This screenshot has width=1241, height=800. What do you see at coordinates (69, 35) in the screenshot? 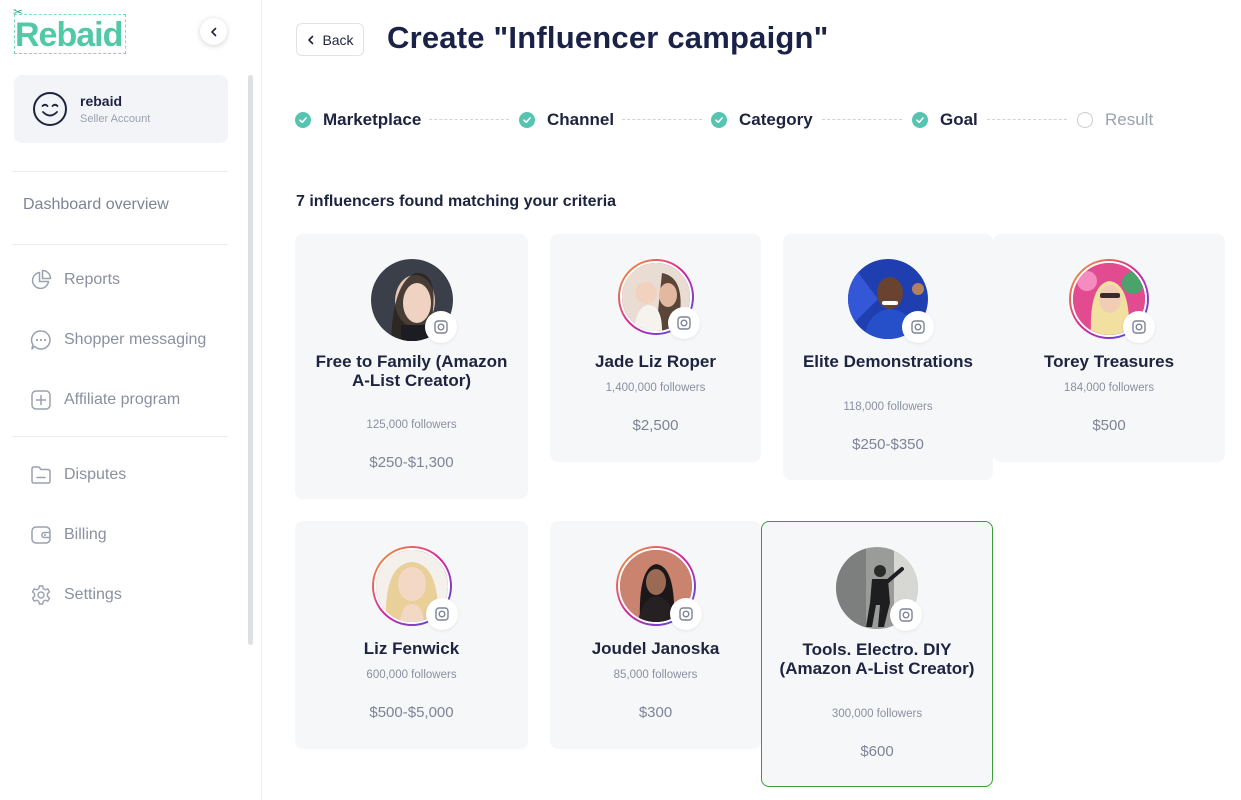
I see `logo-text: Rebaid` at bounding box center [69, 35].